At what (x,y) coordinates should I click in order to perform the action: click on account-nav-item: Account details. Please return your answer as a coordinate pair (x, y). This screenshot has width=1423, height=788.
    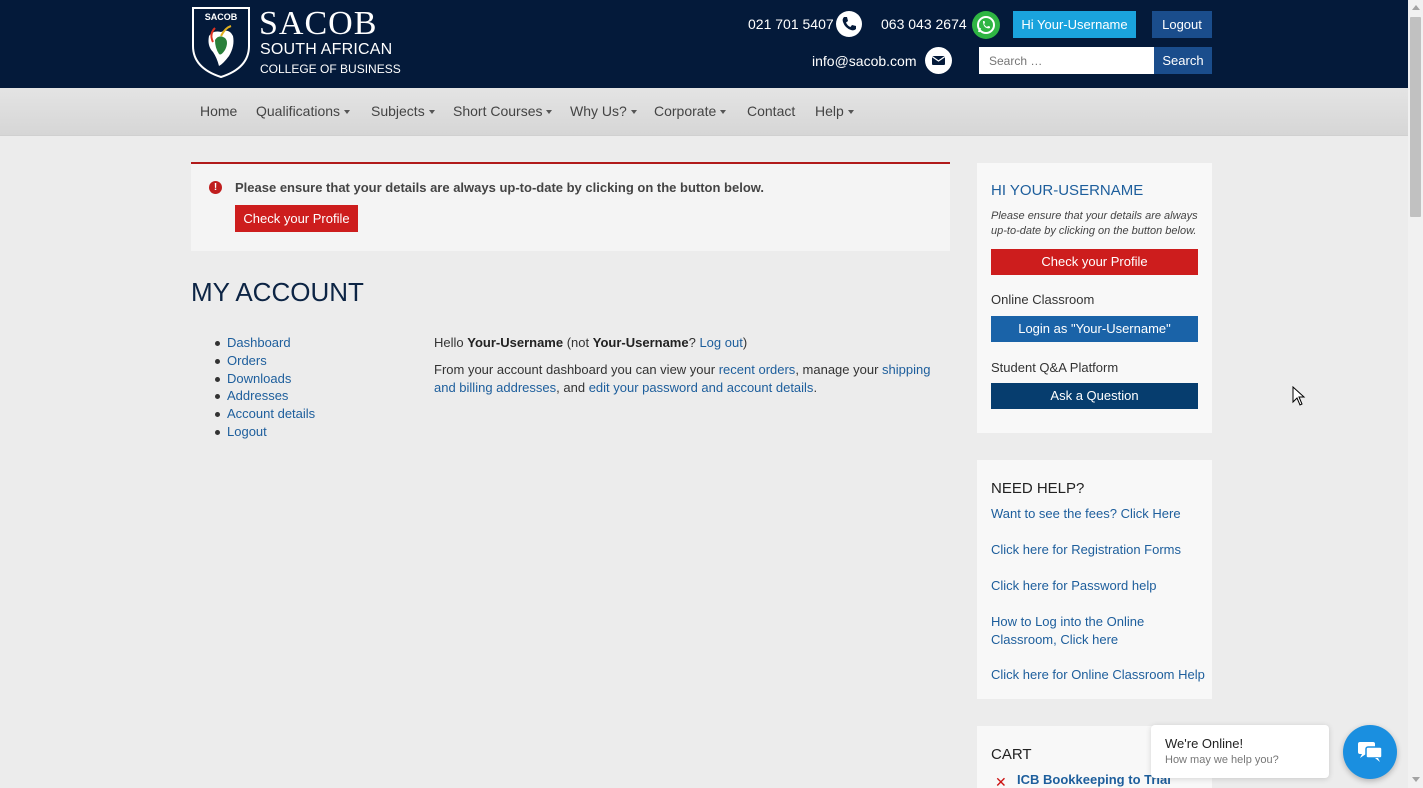
    Looking at the image, I should click on (264, 414).